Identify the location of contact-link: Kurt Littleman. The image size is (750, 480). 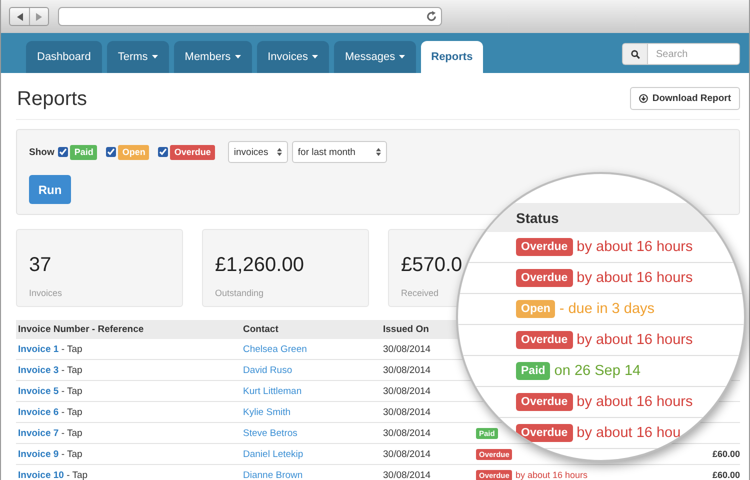
(272, 391).